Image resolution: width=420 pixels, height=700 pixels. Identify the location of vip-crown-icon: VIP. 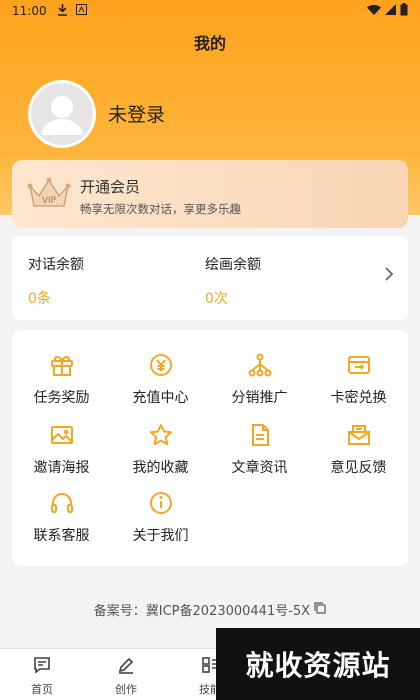
(49, 196).